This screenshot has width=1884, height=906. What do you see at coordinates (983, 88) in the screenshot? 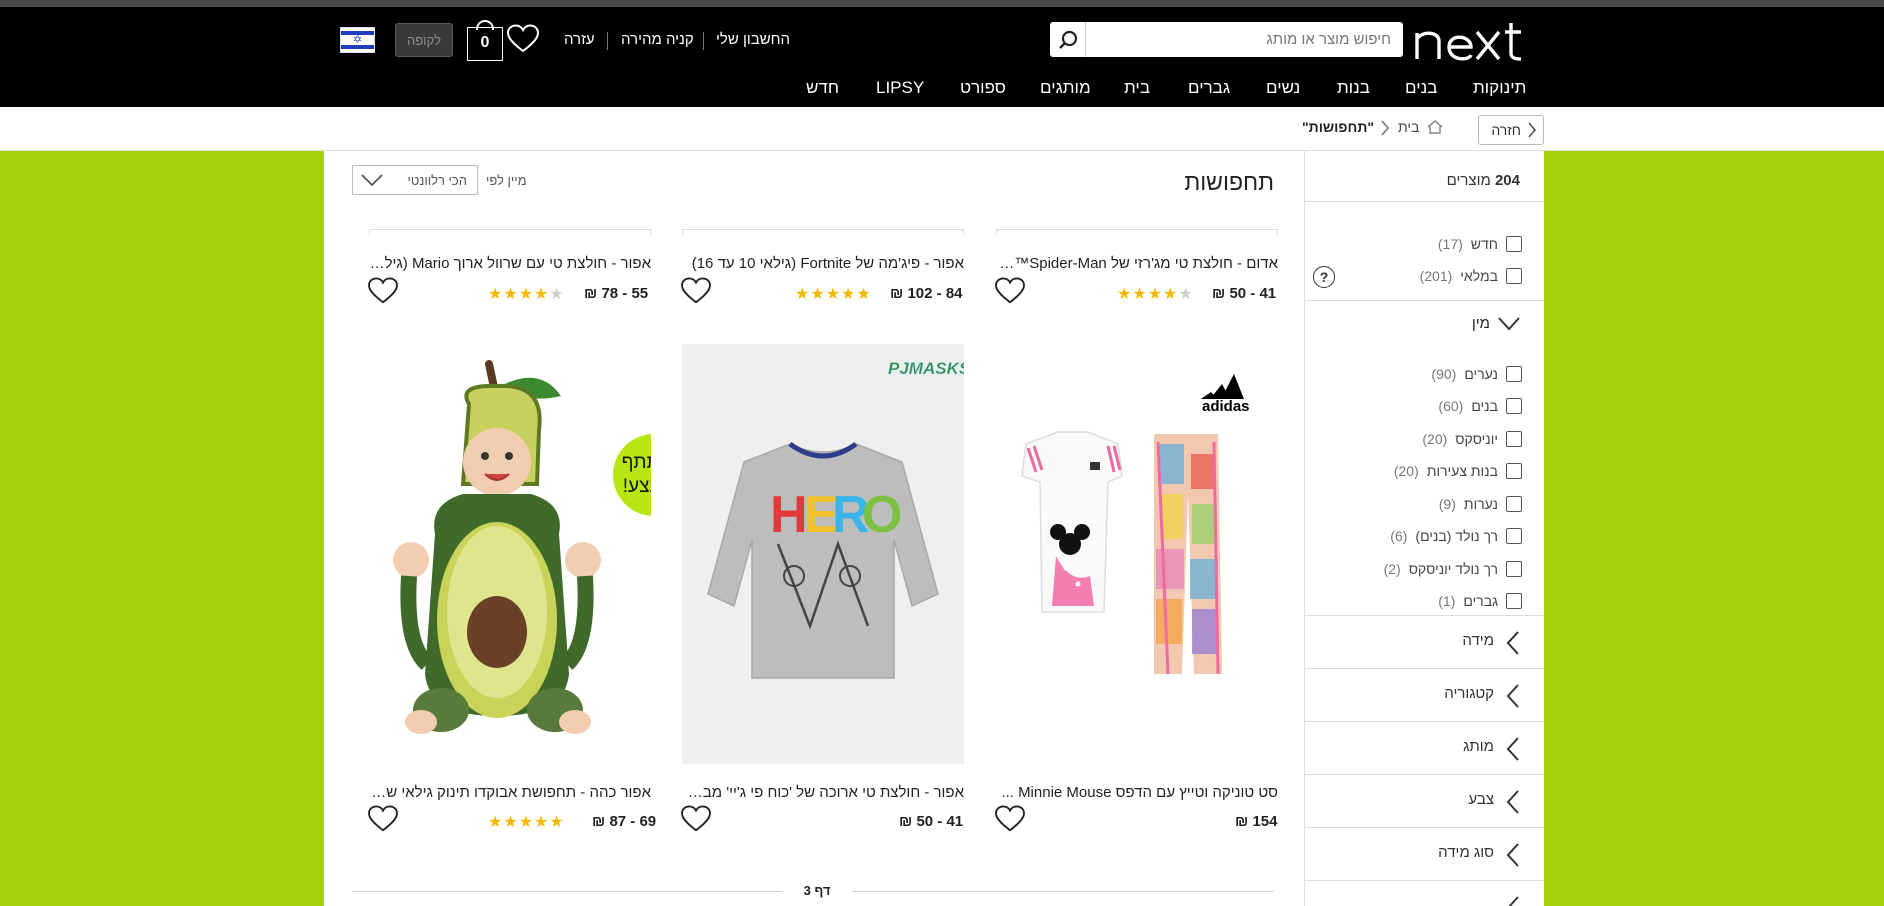
I see `nav-sport: ספורט` at bounding box center [983, 88].